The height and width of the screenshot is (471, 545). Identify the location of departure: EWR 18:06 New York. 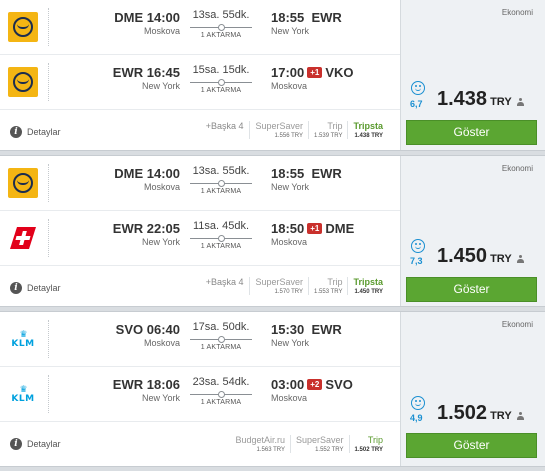
(146, 390).